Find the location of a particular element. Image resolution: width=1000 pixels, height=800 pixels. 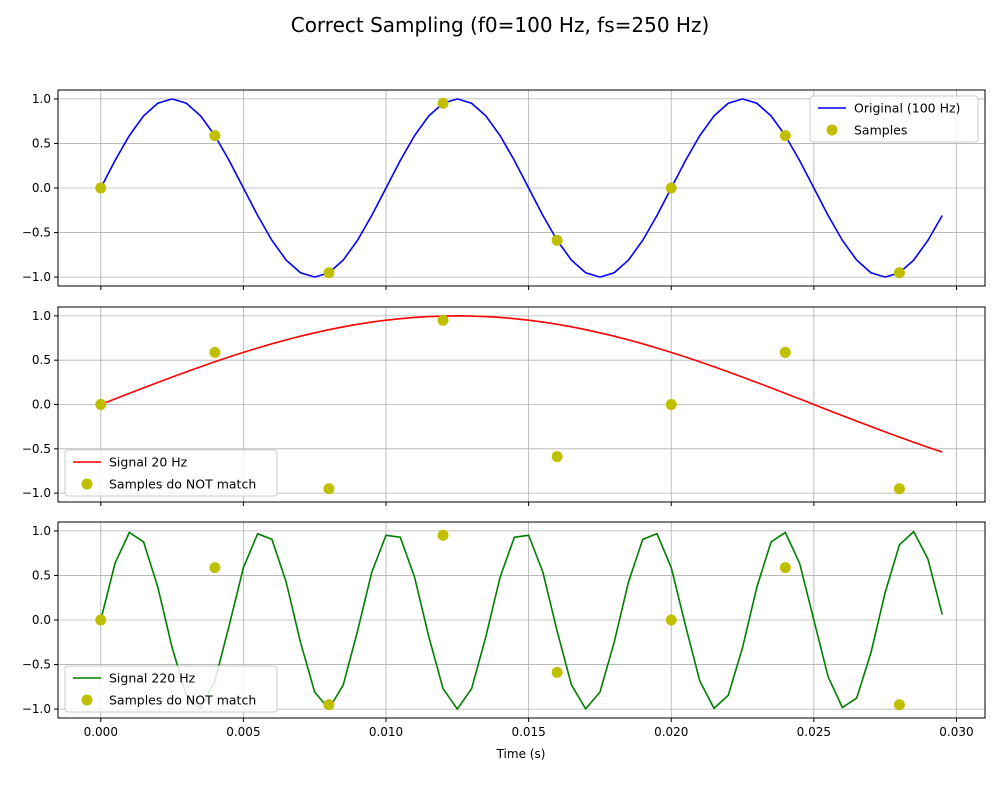

x-tick-label: 0.005 is located at coordinates (243, 732).